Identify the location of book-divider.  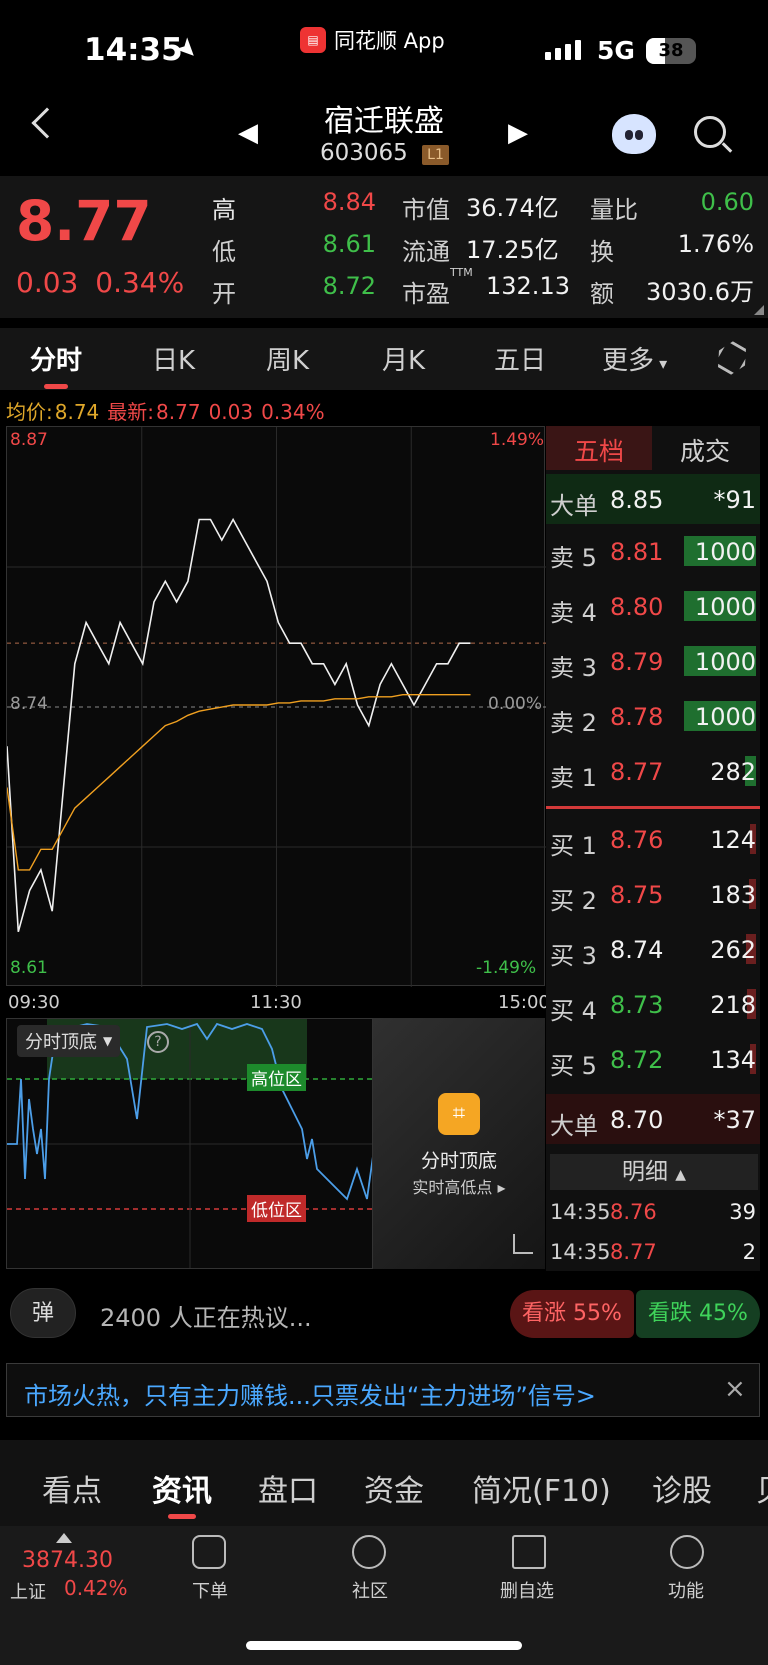
(653, 807).